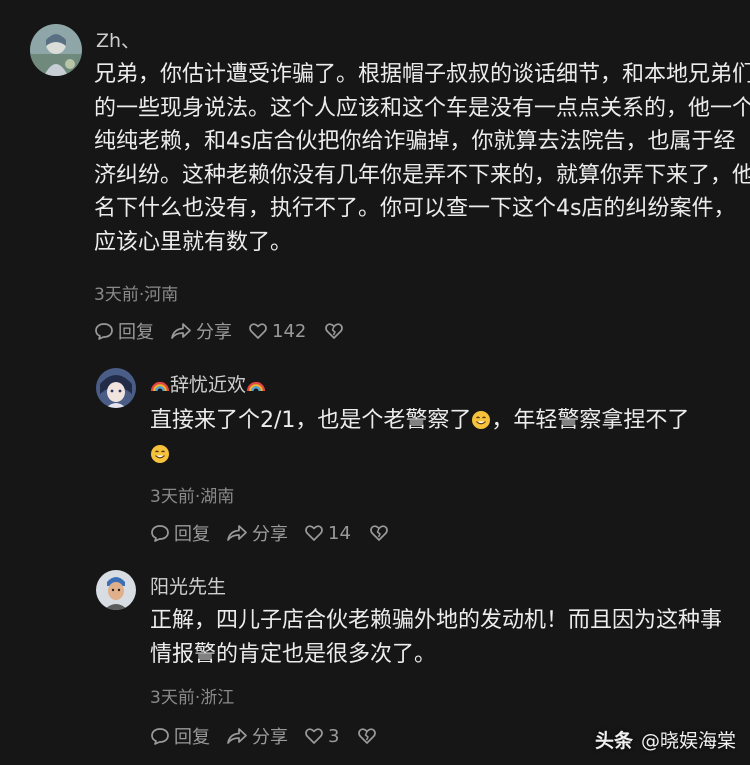 The width and height of the screenshot is (750, 765). I want to click on reply-username: 辞忧近欢, so click(208, 383).